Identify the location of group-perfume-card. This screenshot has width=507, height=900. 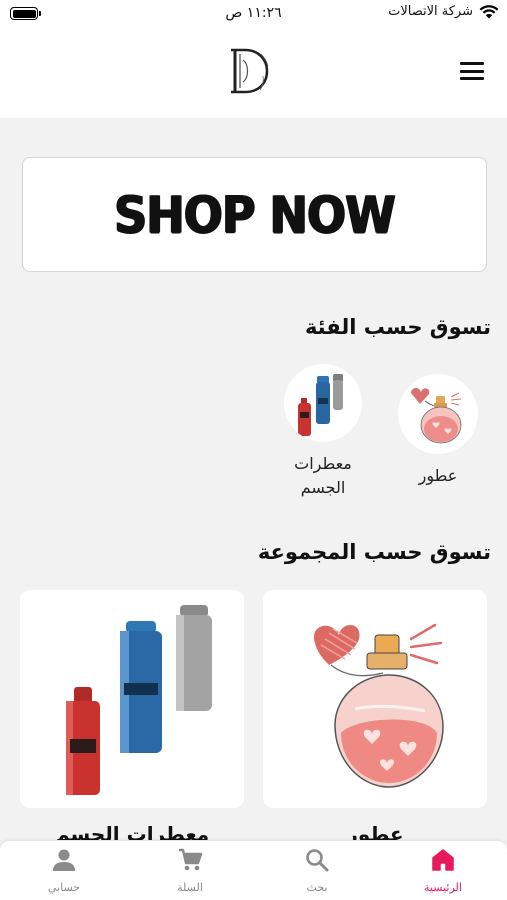
(375, 699).